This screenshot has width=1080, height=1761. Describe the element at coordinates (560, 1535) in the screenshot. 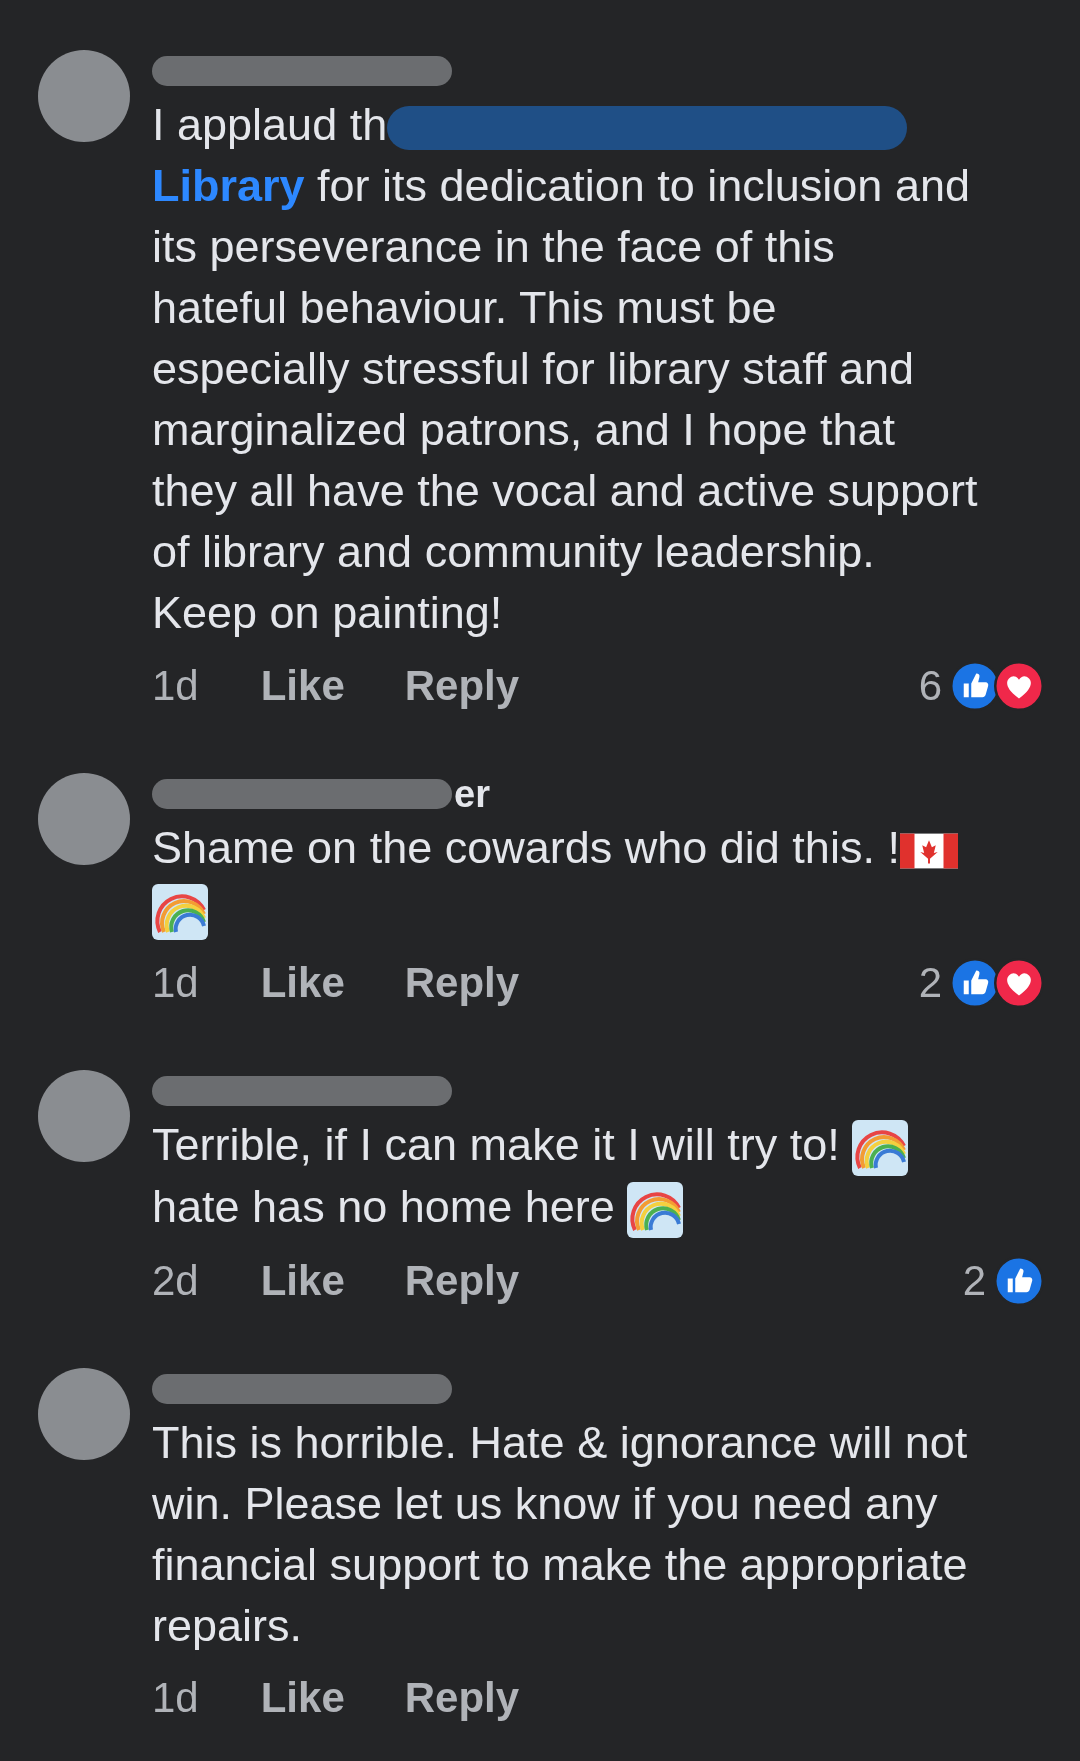

I see `comment-text: This is horrible. Hate & ignorance will not win. Please let us know if you need any financial support to make the appropriate repairs.` at that location.